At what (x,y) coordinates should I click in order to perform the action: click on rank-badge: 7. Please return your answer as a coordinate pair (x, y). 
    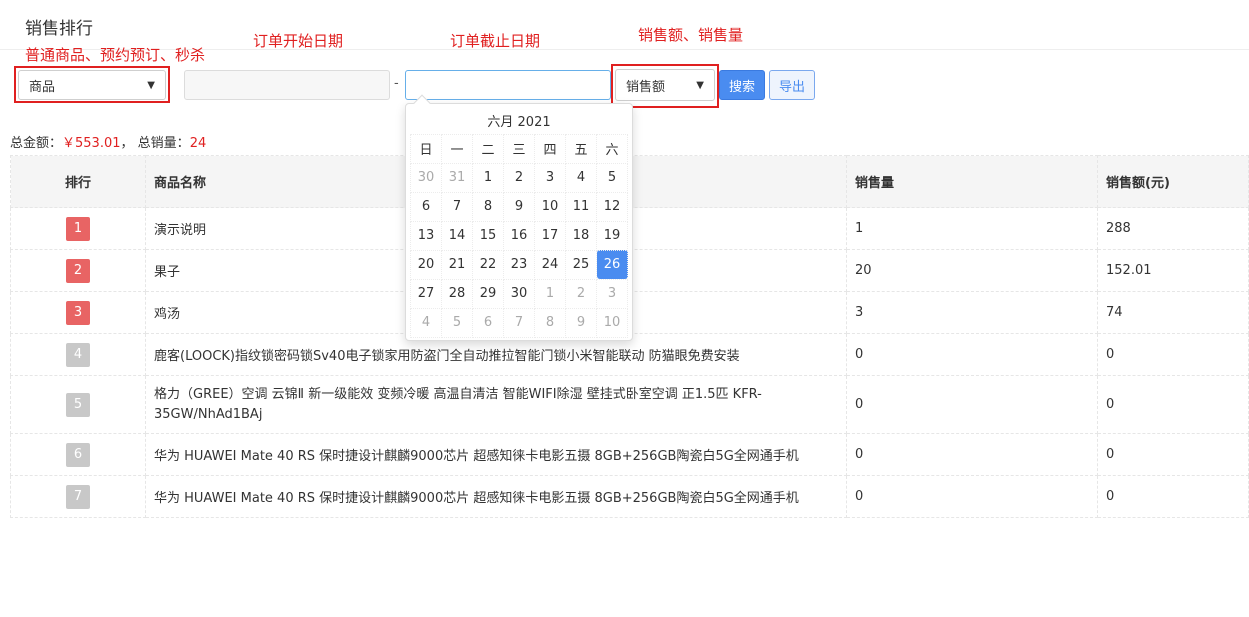
    Looking at the image, I should click on (78, 496).